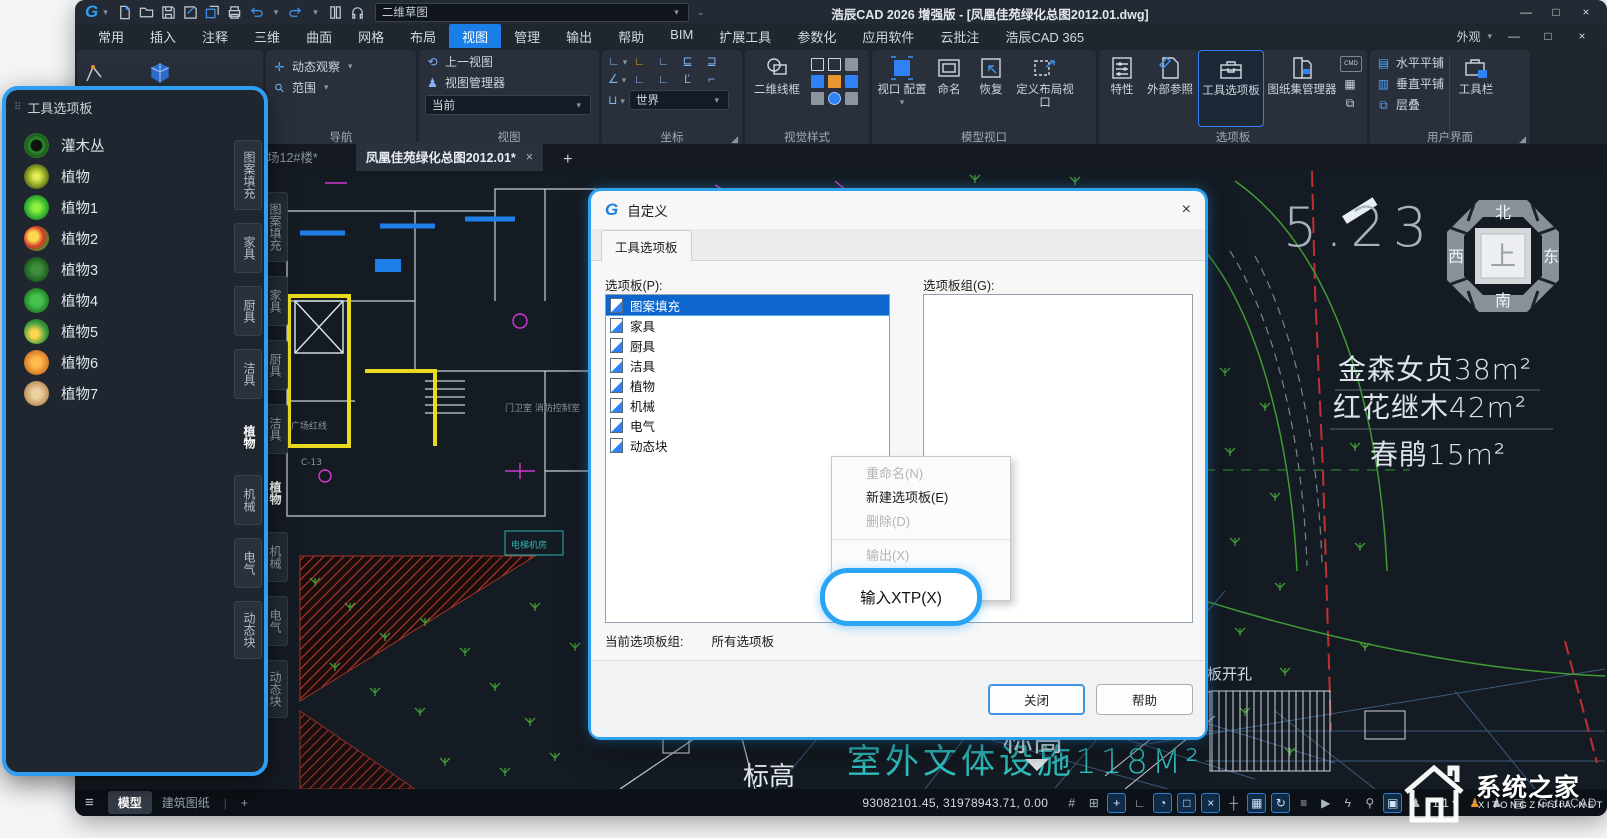 The image size is (1607, 838). Describe the element at coordinates (124, 207) in the screenshot. I see `palette-item: 植物1` at that location.